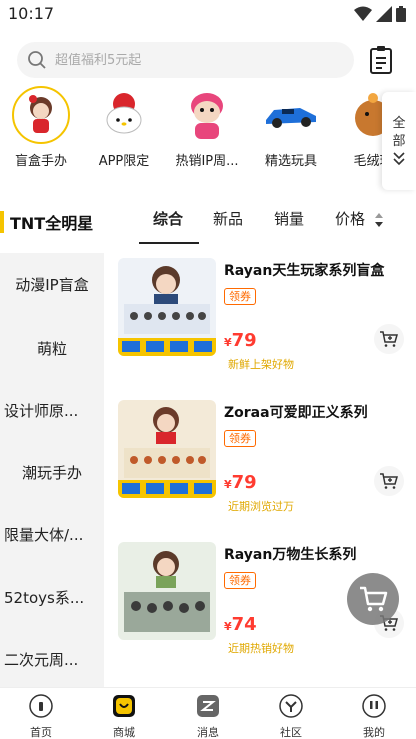 Image resolution: width=416 pixels, height=739 pixels. I want to click on shin-chan-icon, so click(207, 116).